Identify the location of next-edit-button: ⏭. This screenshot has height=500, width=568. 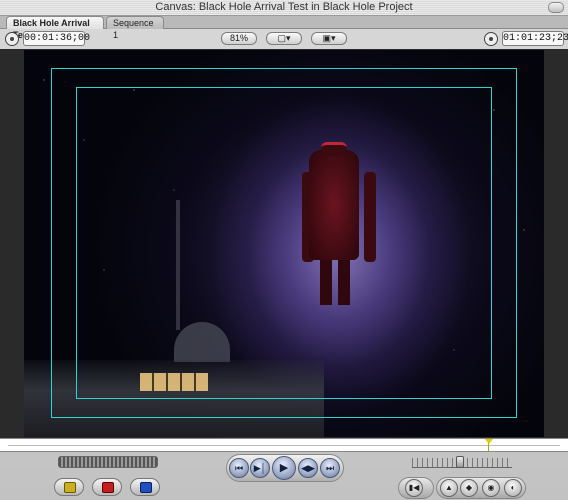
(330, 468).